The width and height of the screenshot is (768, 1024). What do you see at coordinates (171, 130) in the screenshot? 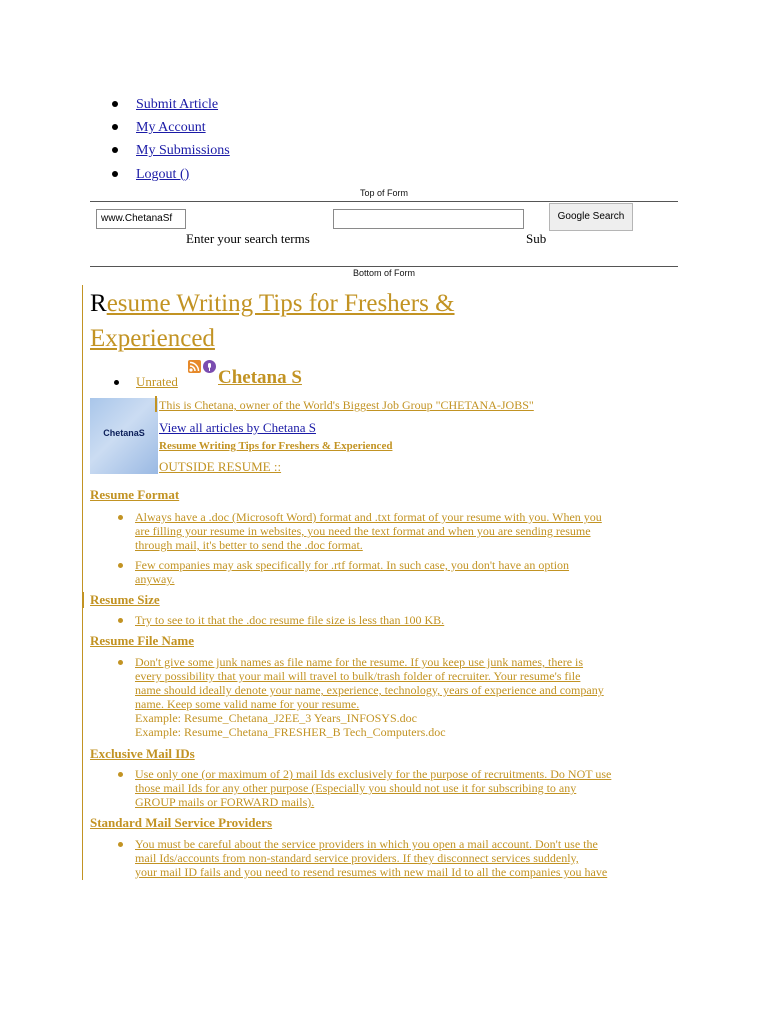
I see `nav-item-my-account: My Account` at bounding box center [171, 130].